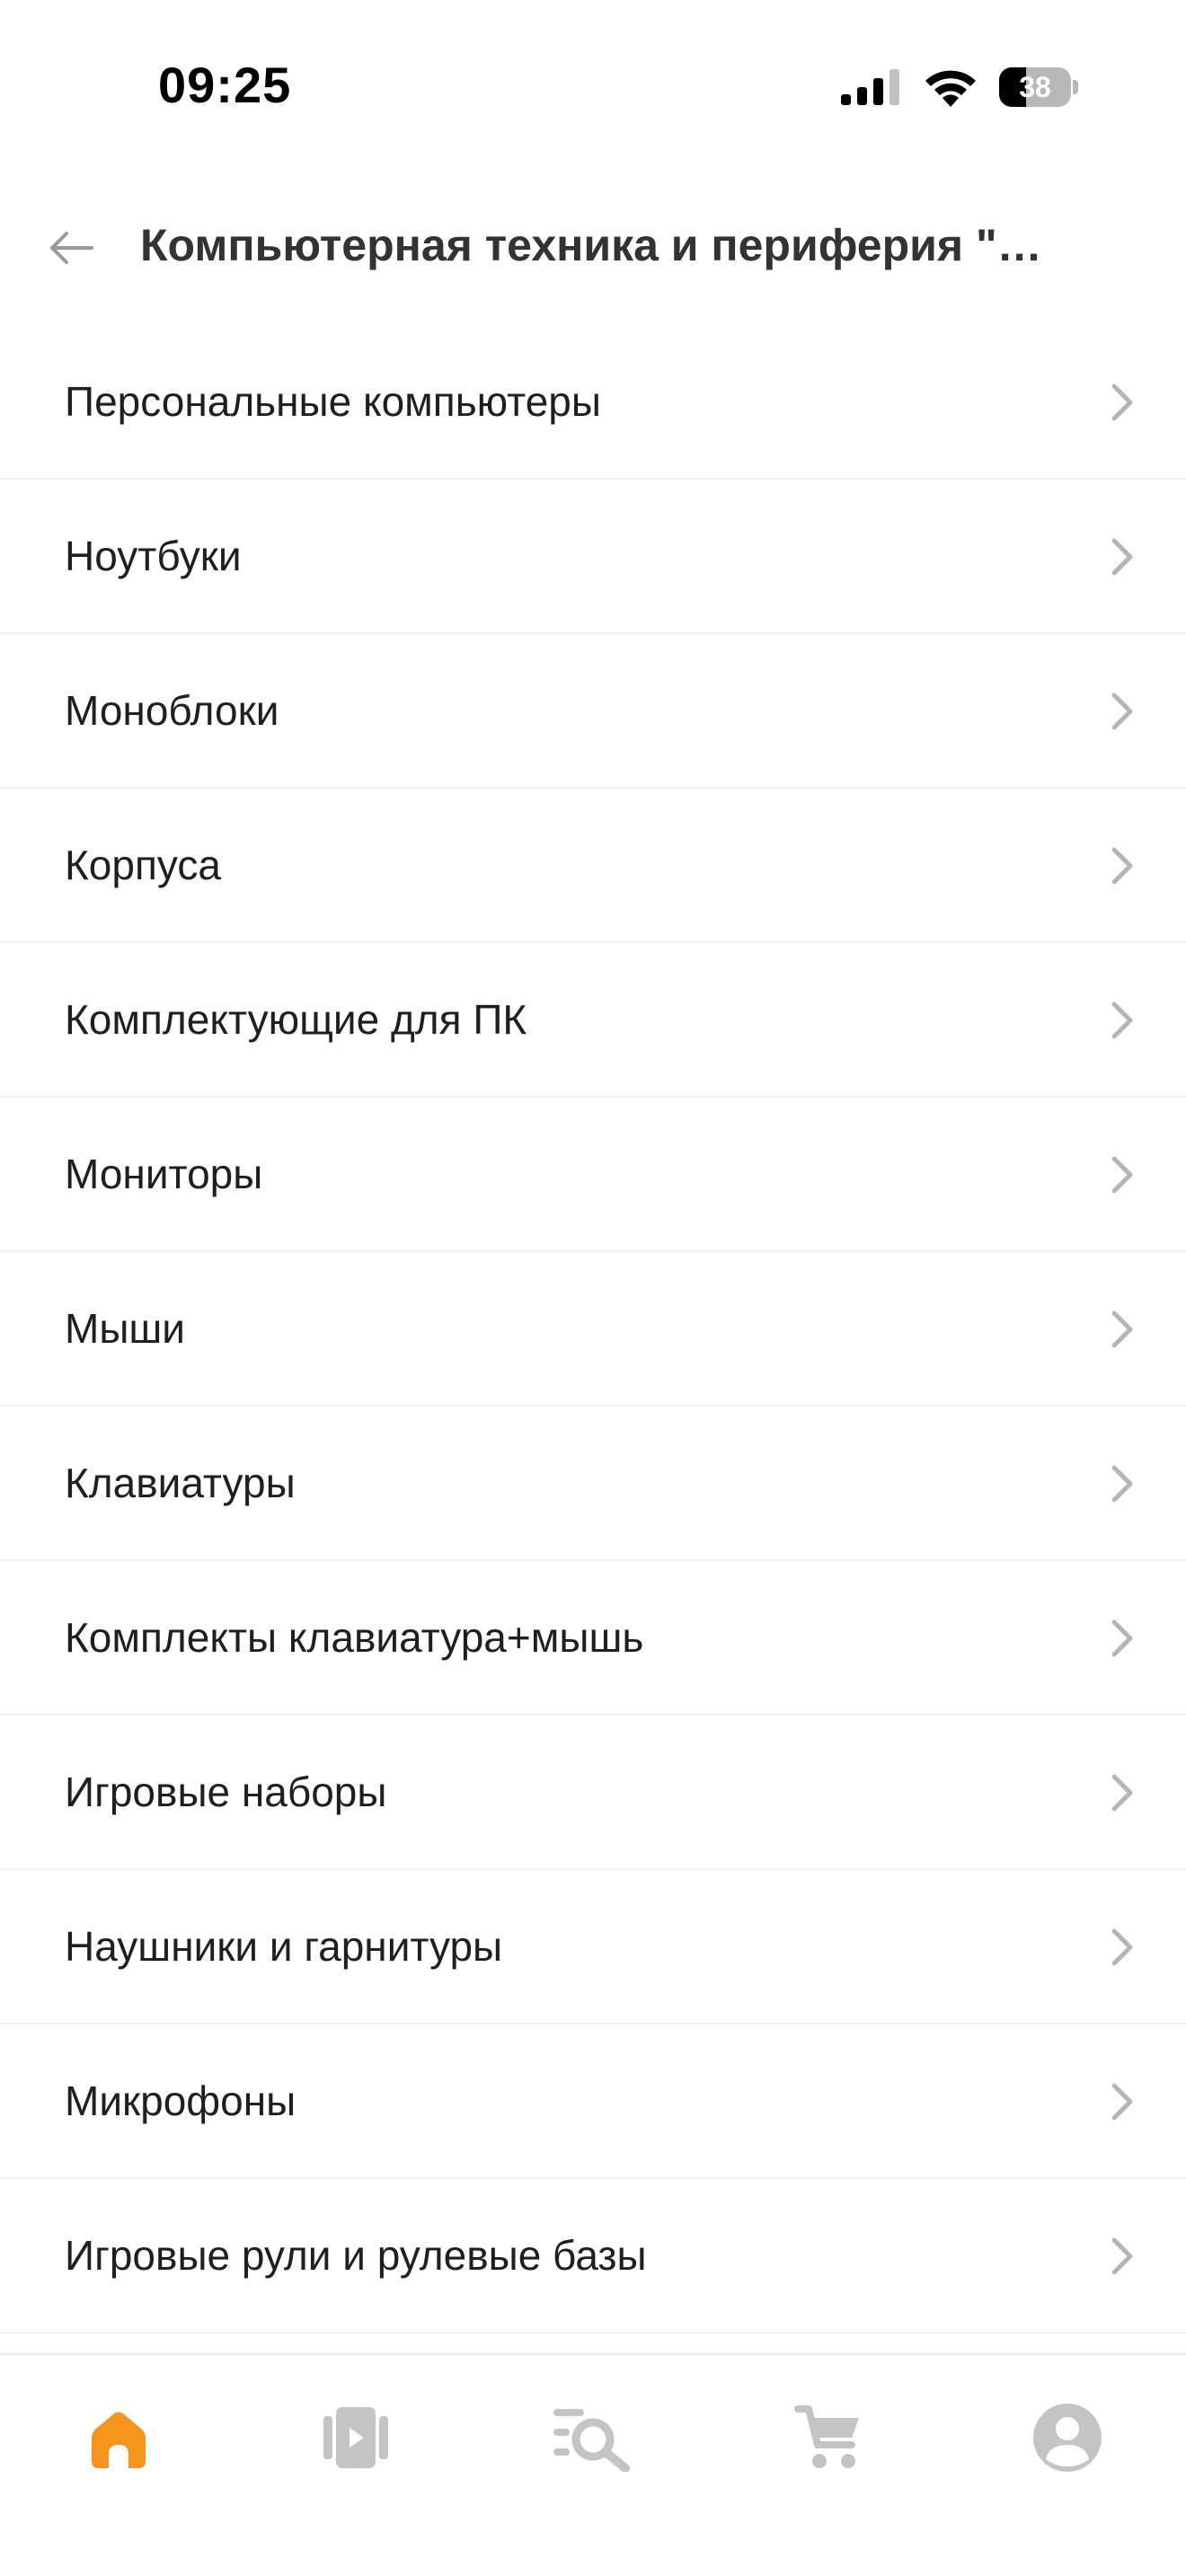  I want to click on list-item: Корпуса, so click(593, 866).